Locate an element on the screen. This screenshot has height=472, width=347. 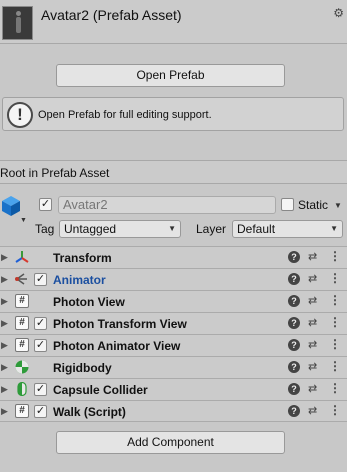
component-row-transform: ▶ Transform ? ⇄ ⋮ is located at coordinates (173, 257).